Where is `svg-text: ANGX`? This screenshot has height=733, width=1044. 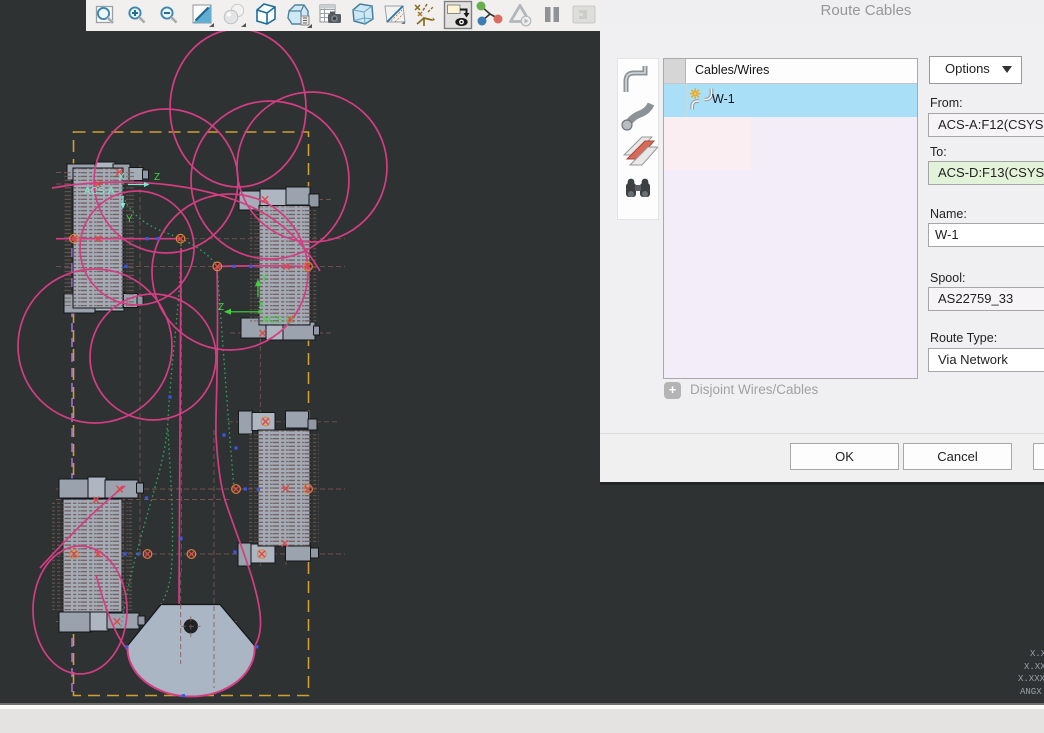
svg-text: ANGX is located at coordinates (1031, 692).